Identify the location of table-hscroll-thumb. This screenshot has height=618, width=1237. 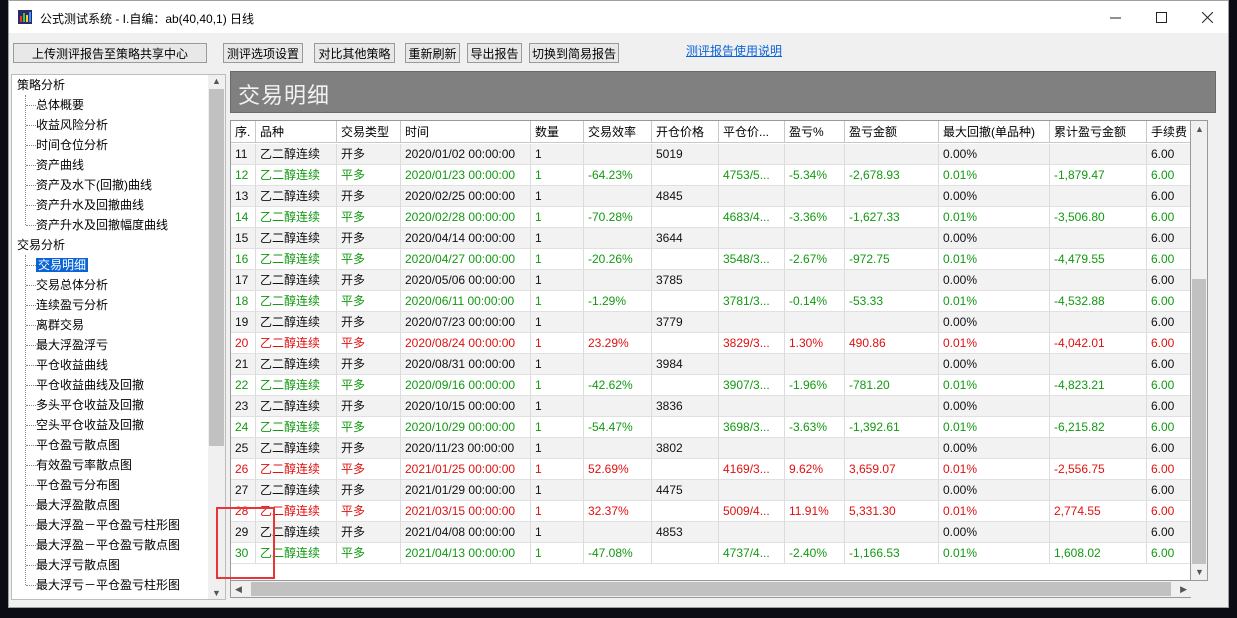
(711, 589).